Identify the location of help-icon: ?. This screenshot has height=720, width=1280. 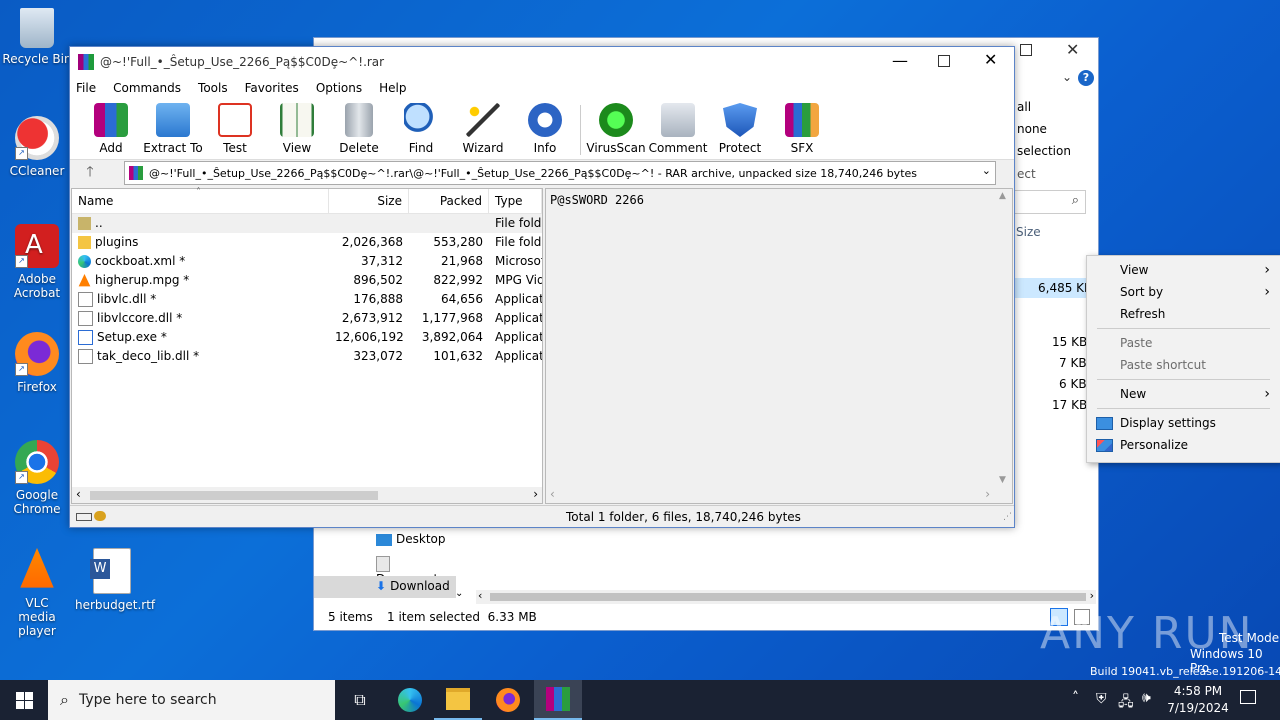
(1086, 78).